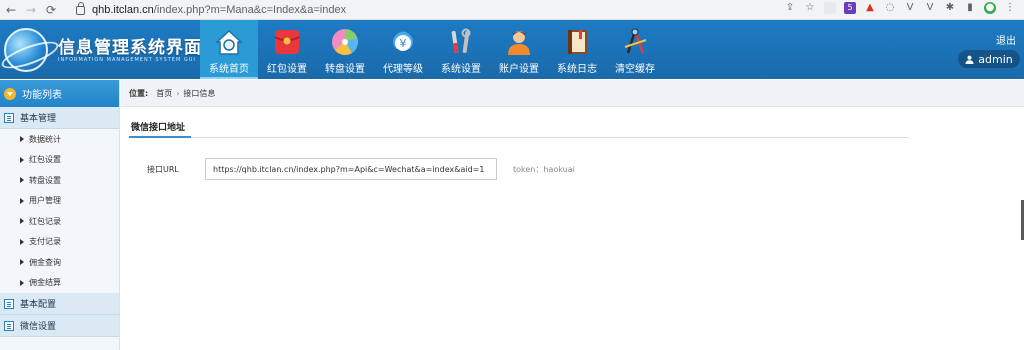 Image resolution: width=1024 pixels, height=350 pixels. I want to click on nav-label: 账户设置, so click(519, 69).